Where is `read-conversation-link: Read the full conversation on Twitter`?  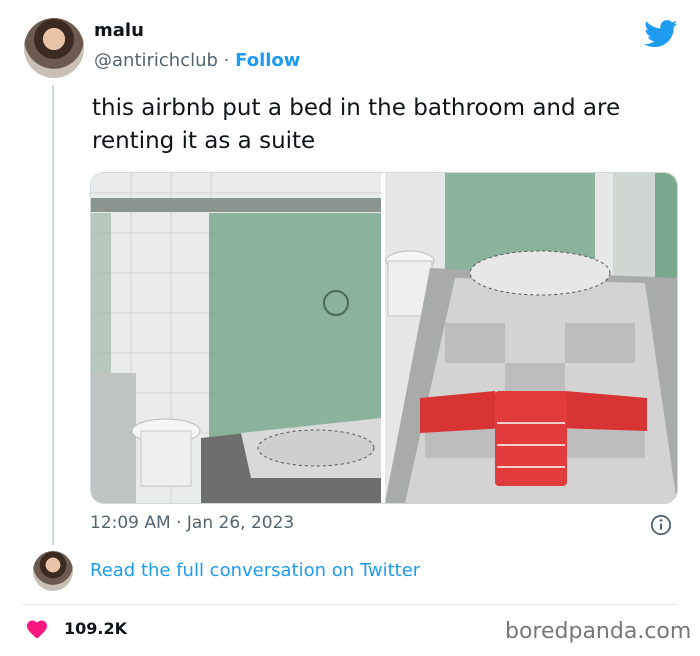 read-conversation-link: Read the full conversation on Twitter is located at coordinates (255, 570).